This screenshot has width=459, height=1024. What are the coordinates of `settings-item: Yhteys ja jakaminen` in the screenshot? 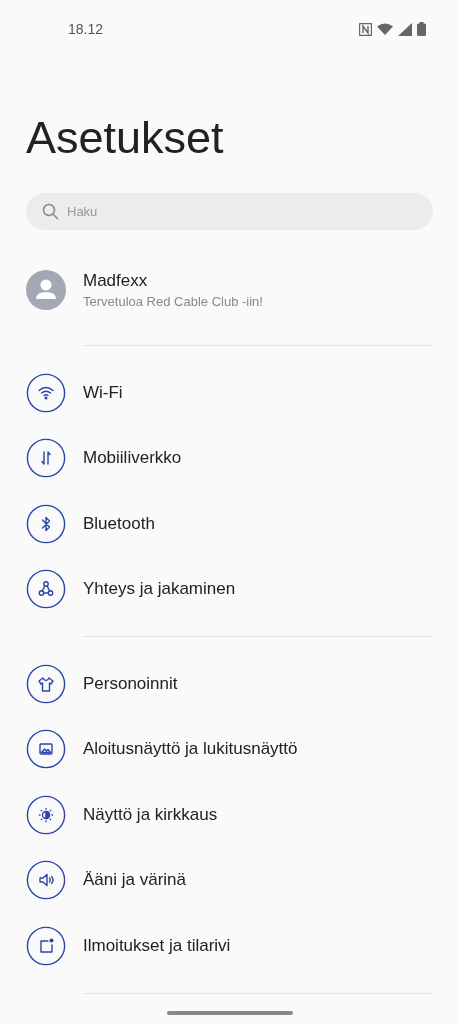 It's located at (229, 589).